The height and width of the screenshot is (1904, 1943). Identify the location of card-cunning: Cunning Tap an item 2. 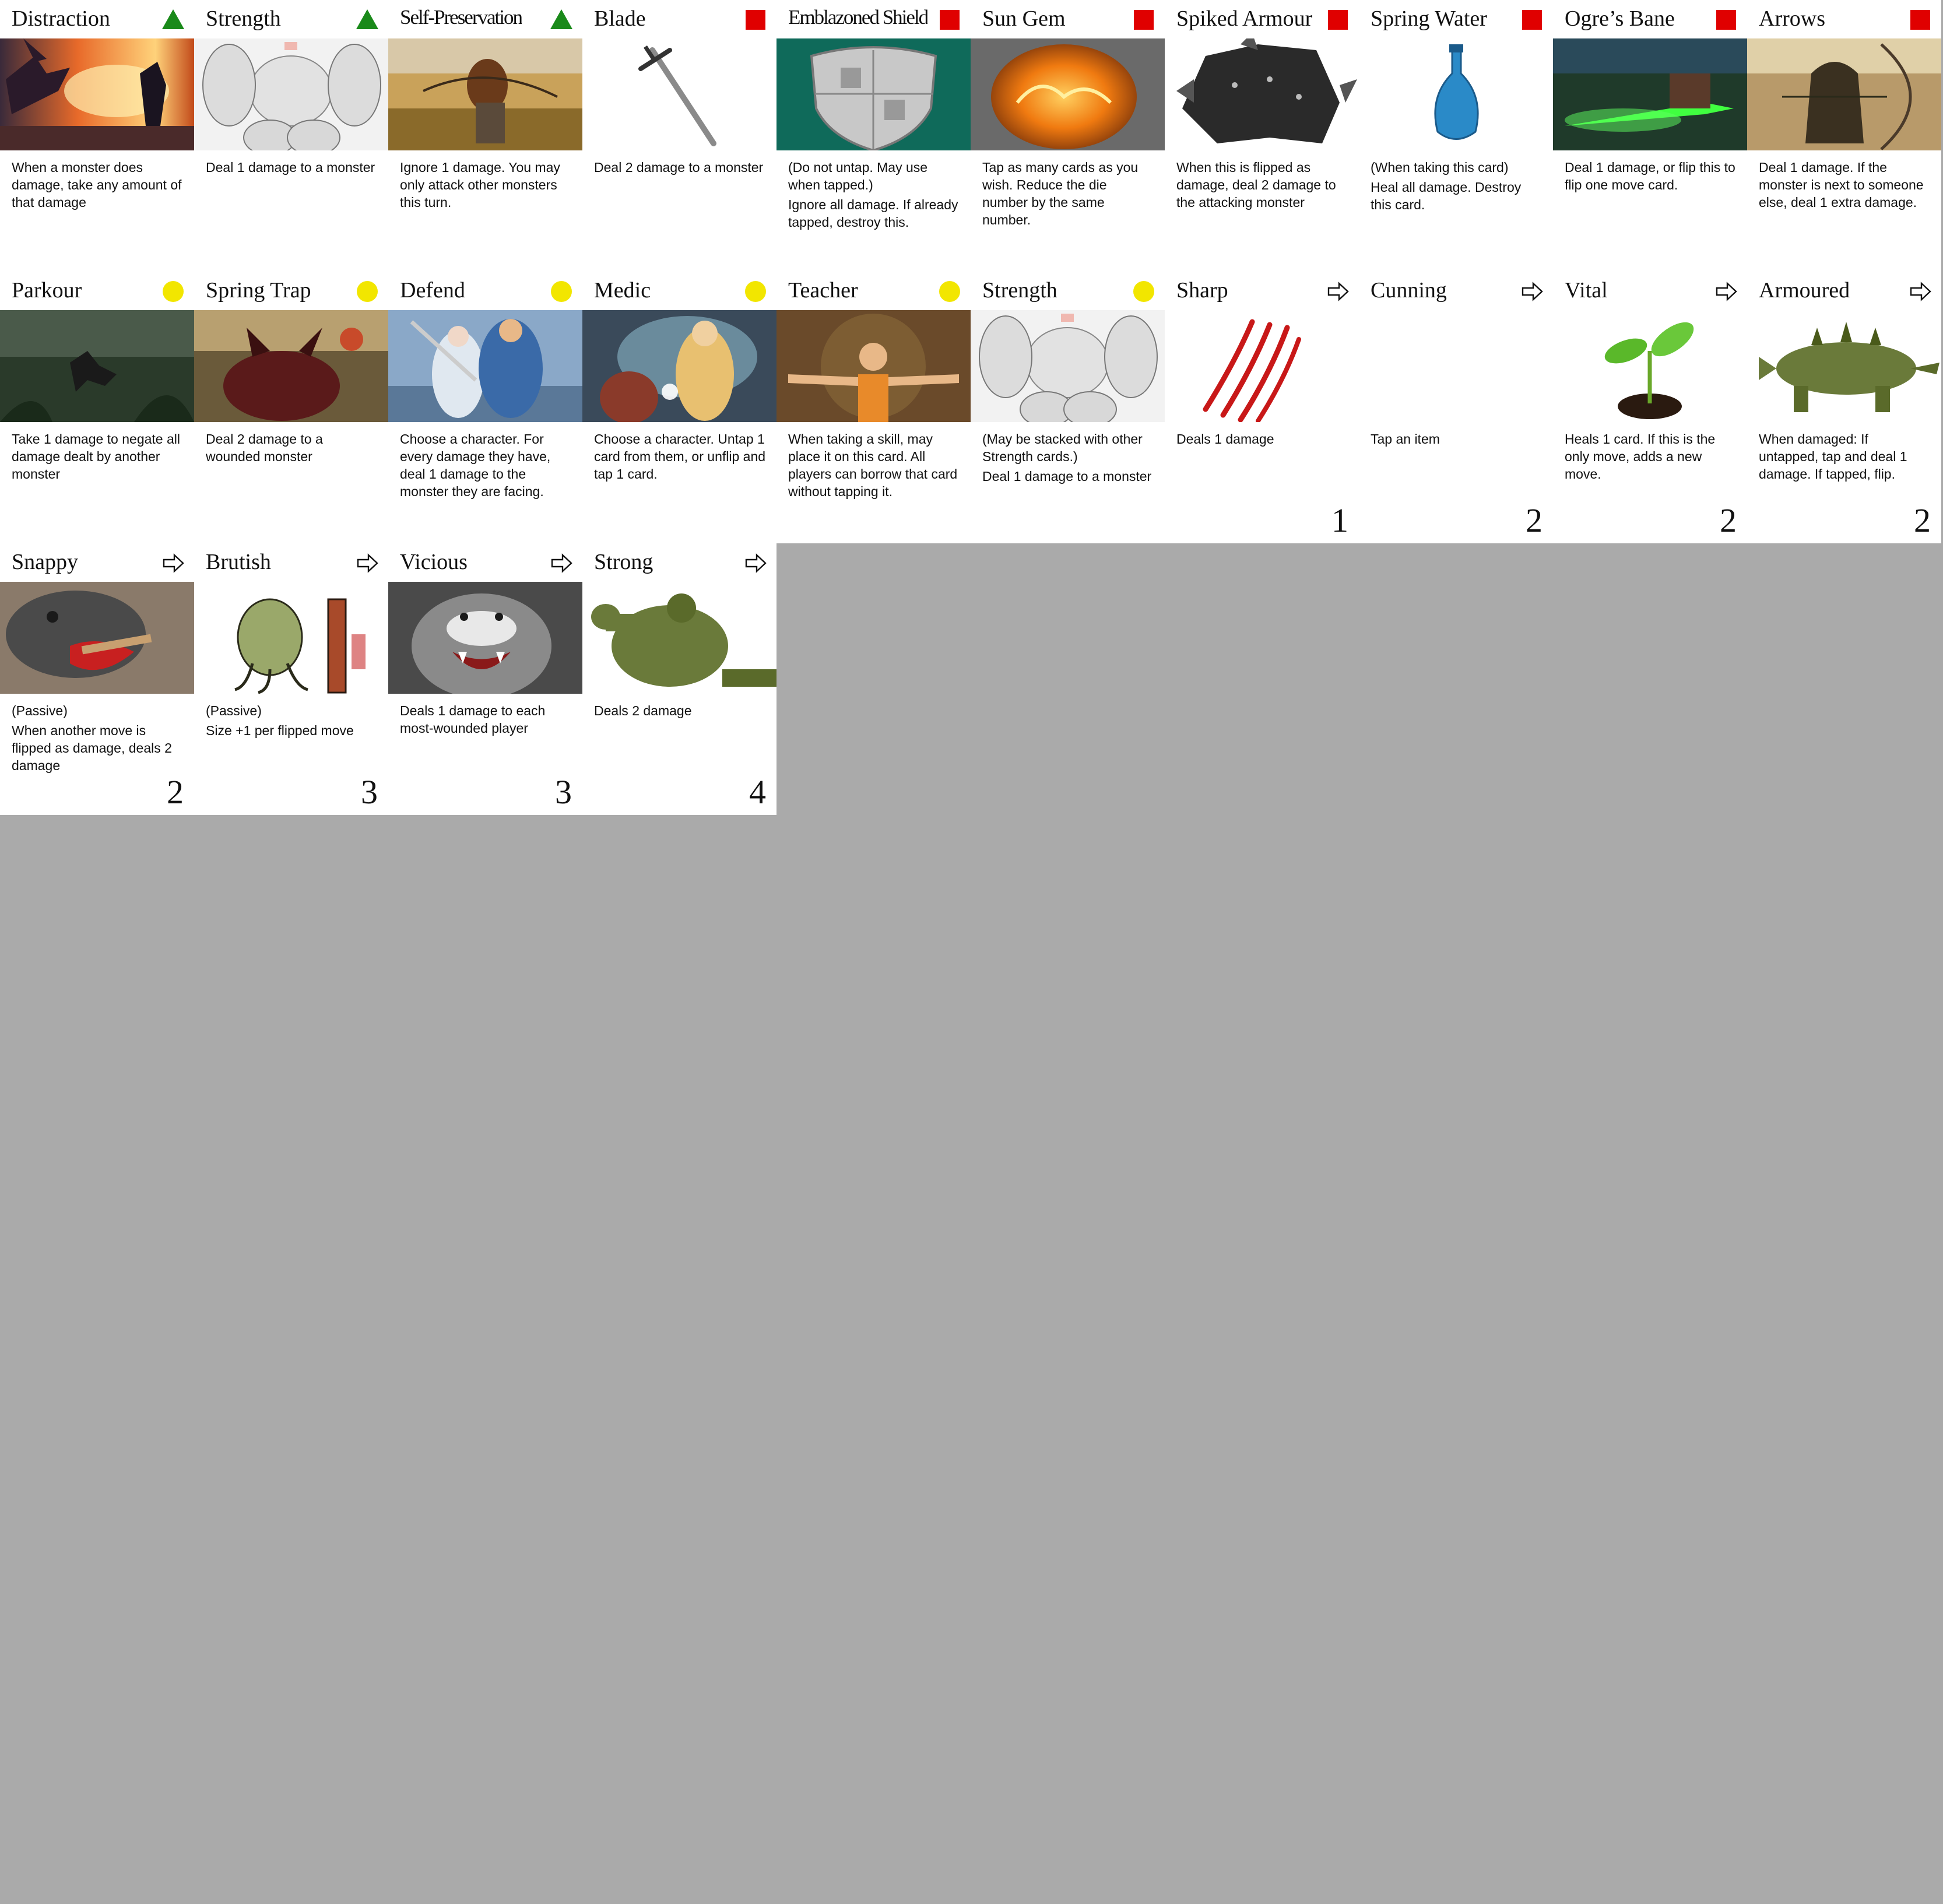
(1456, 407).